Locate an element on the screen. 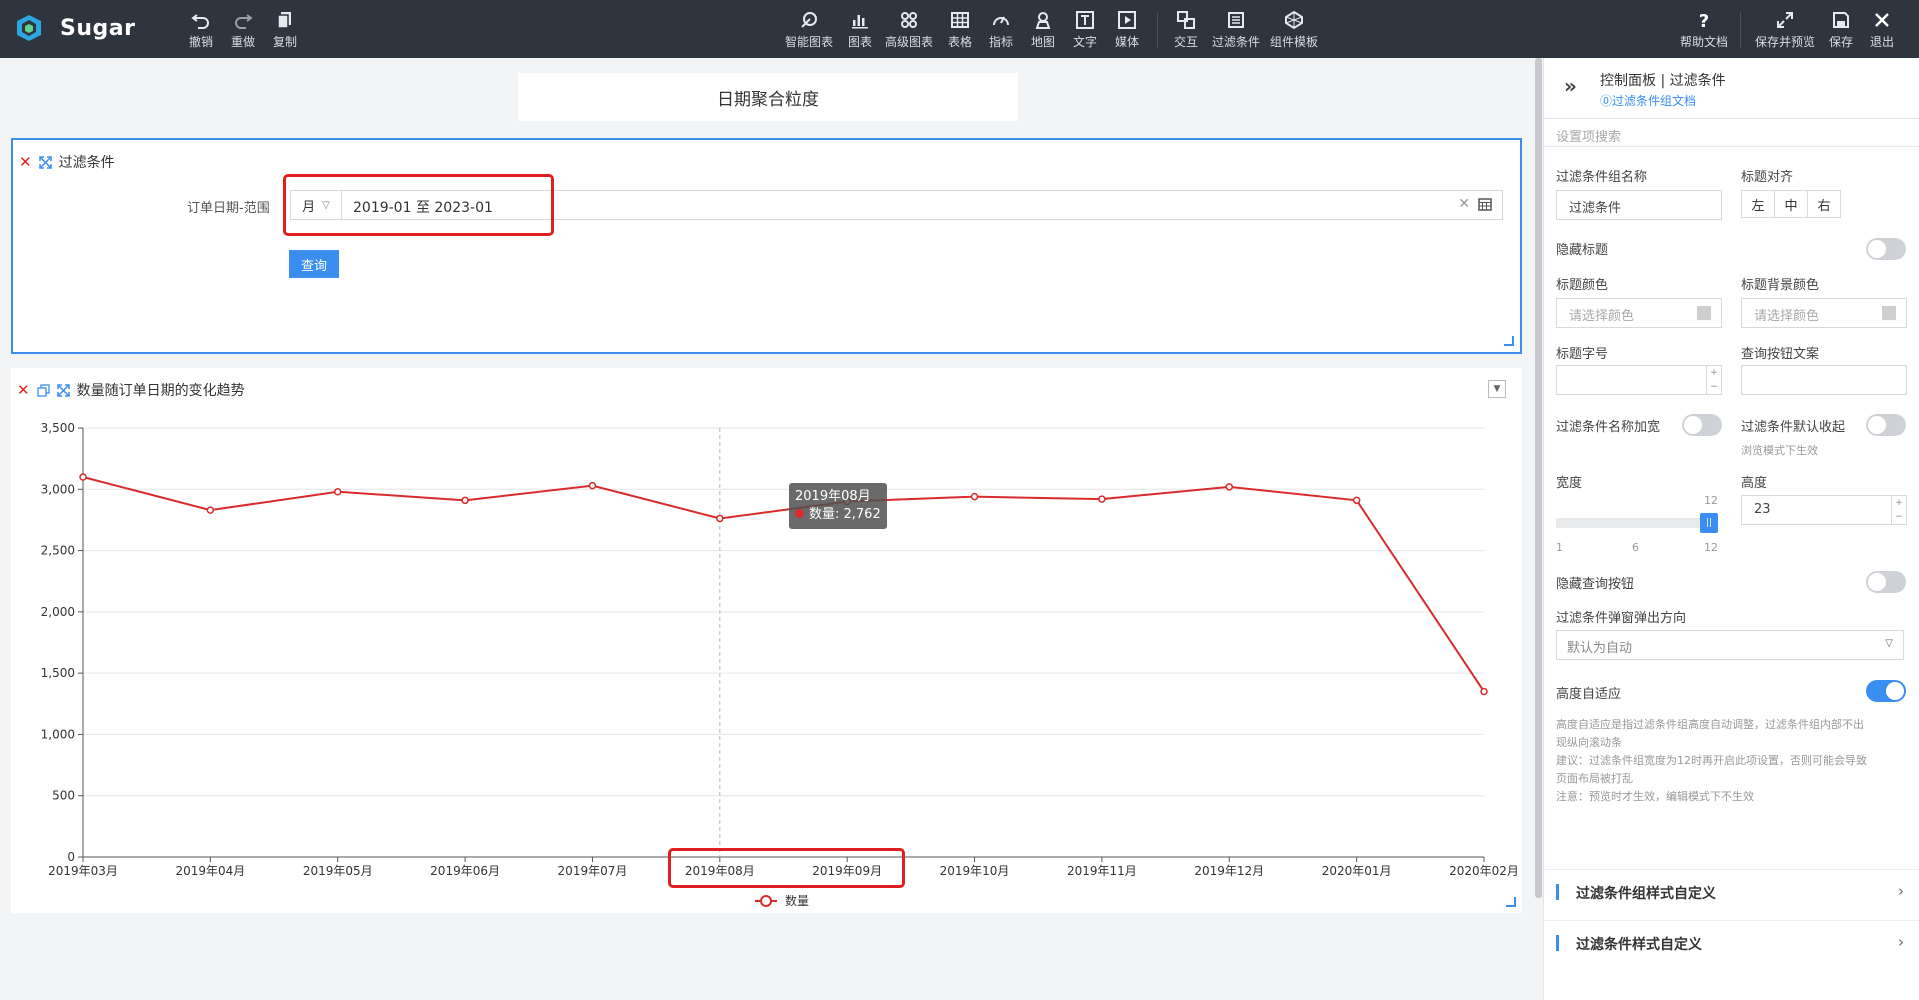 This screenshot has height=1000, width=1919. x-tick-label: 2020年01月 is located at coordinates (1357, 871).